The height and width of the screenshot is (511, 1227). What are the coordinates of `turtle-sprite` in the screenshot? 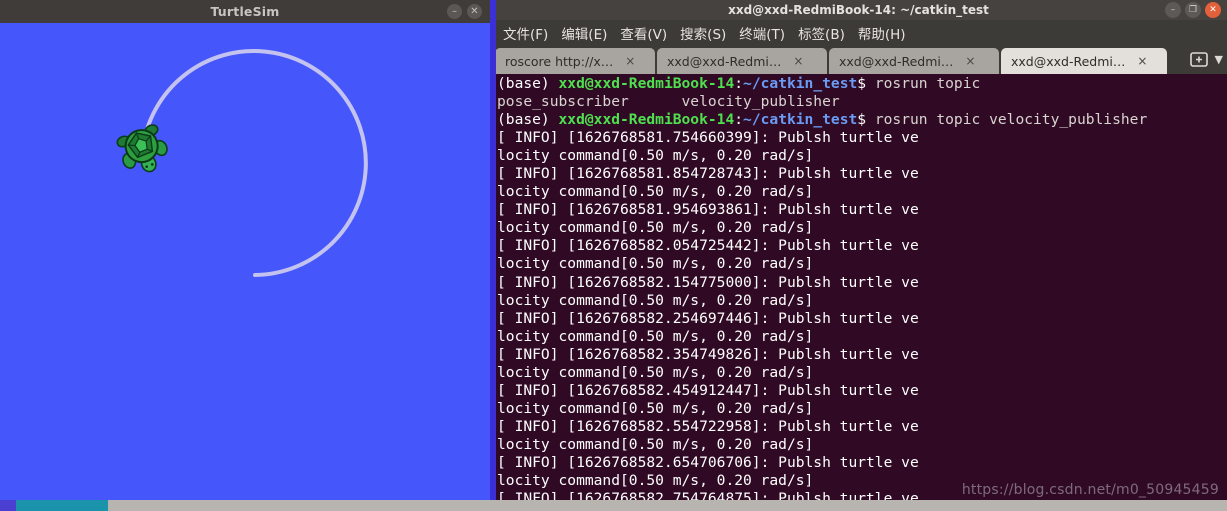 It's located at (142, 148).